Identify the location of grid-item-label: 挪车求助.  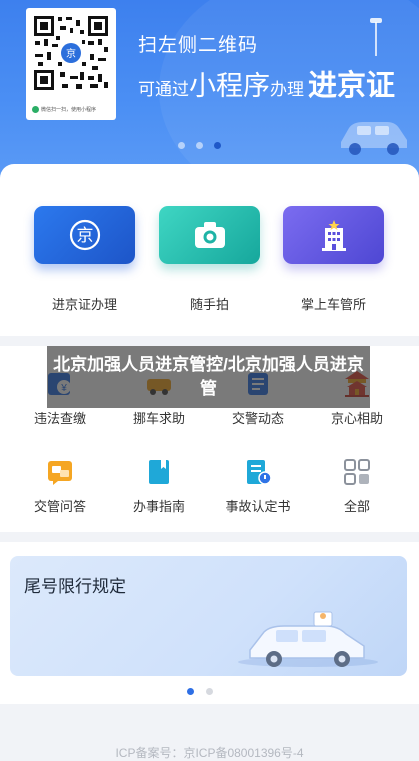
(158, 418).